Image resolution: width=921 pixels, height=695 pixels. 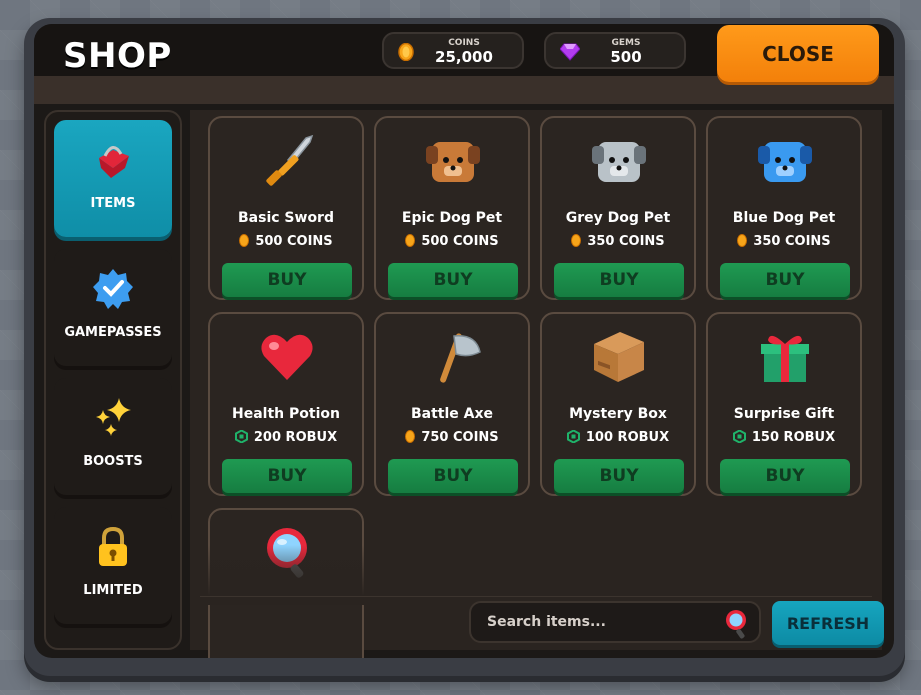 I want to click on item-card: Blue Dog Pet 350 COINS BUY, so click(x=784, y=208).